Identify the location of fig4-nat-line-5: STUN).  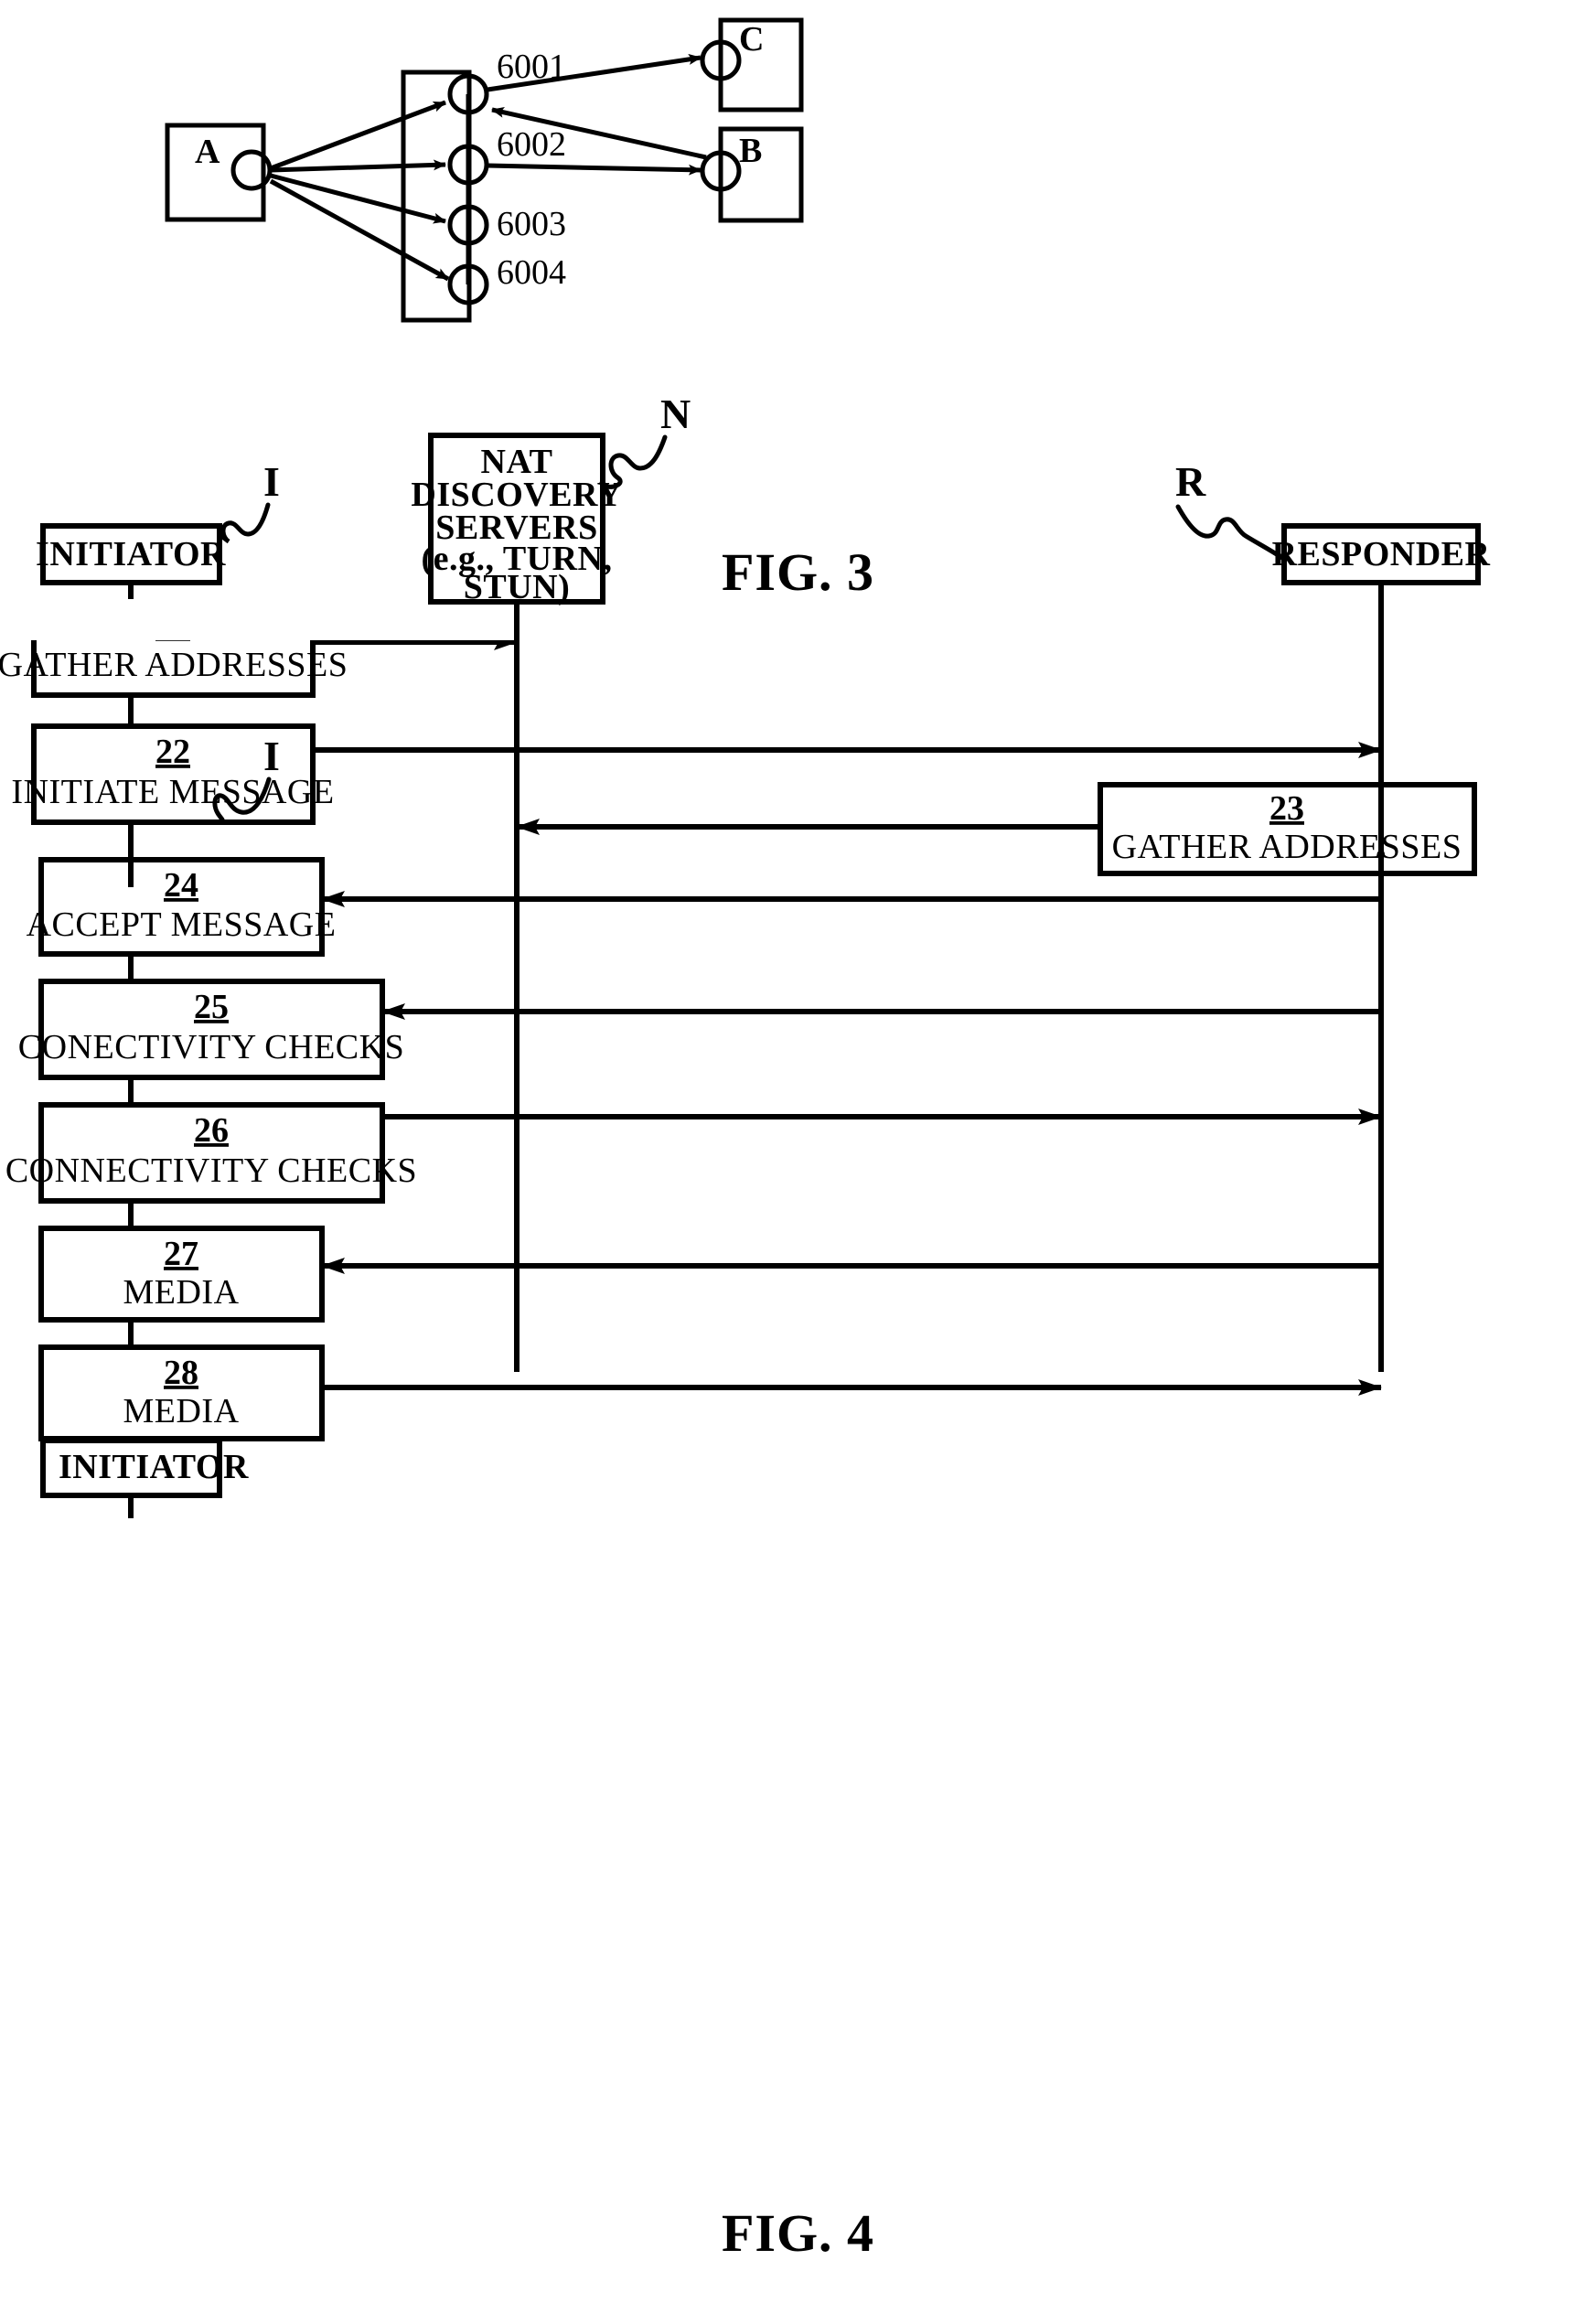
(517, 587).